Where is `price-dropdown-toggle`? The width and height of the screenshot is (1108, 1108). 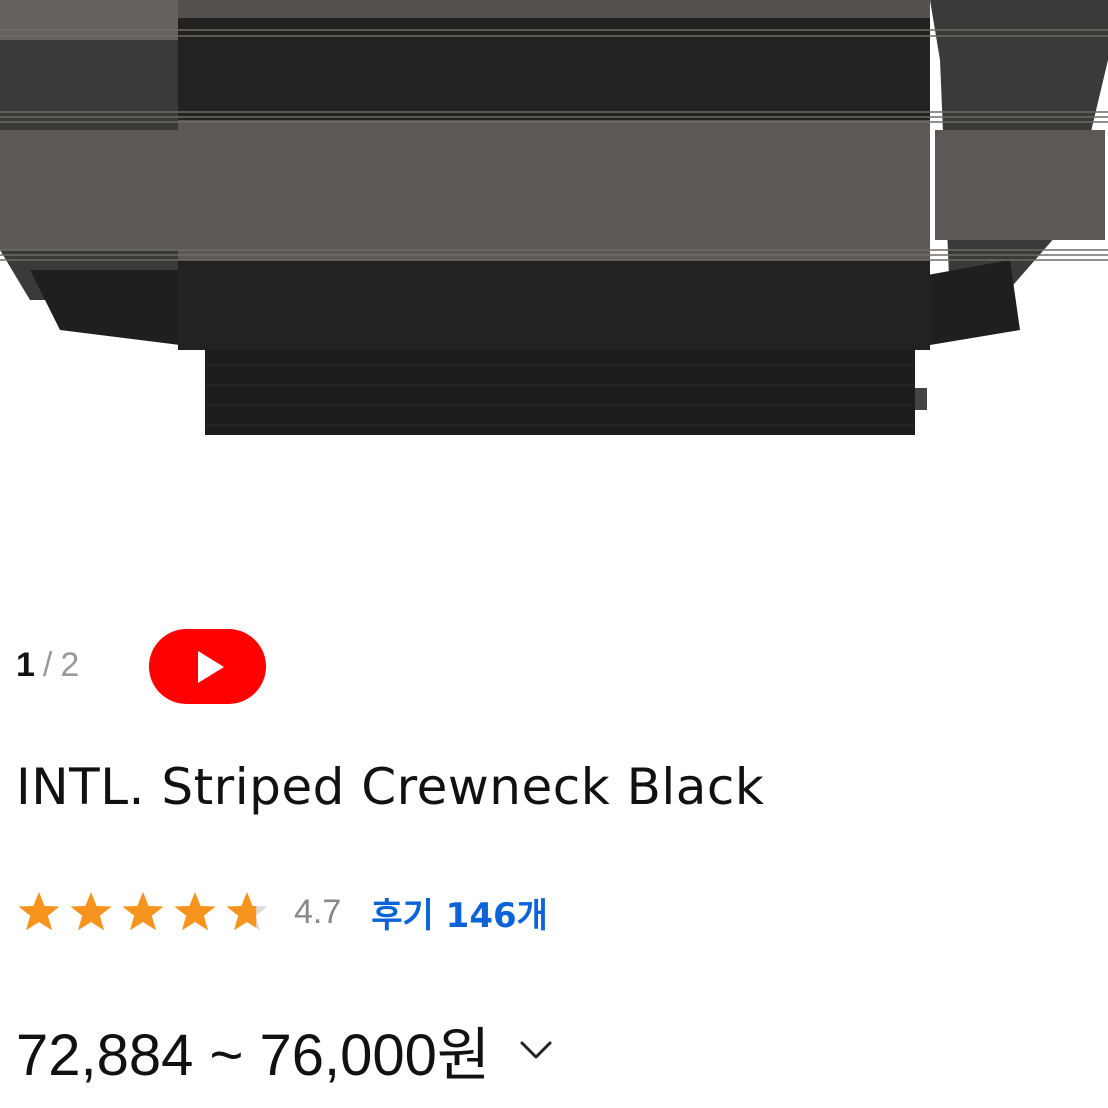
price-dropdown-toggle is located at coordinates (536, 1050).